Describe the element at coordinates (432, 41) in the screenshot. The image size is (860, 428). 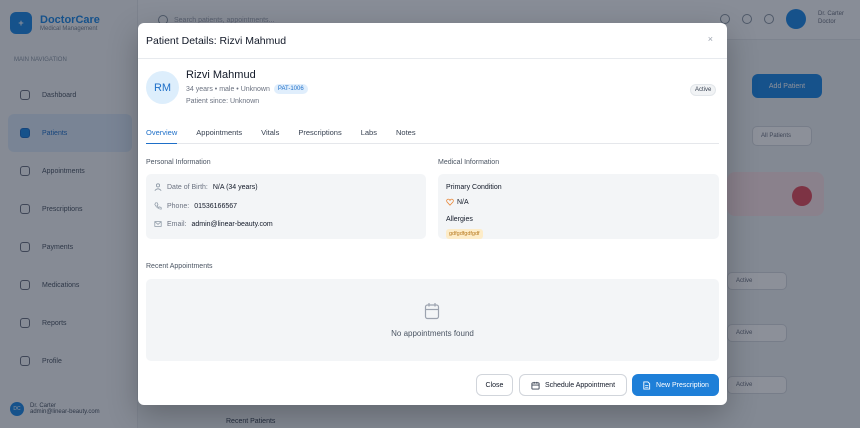
I see `modal-header: Patient Details: Rizvi Mahmud ×` at that location.